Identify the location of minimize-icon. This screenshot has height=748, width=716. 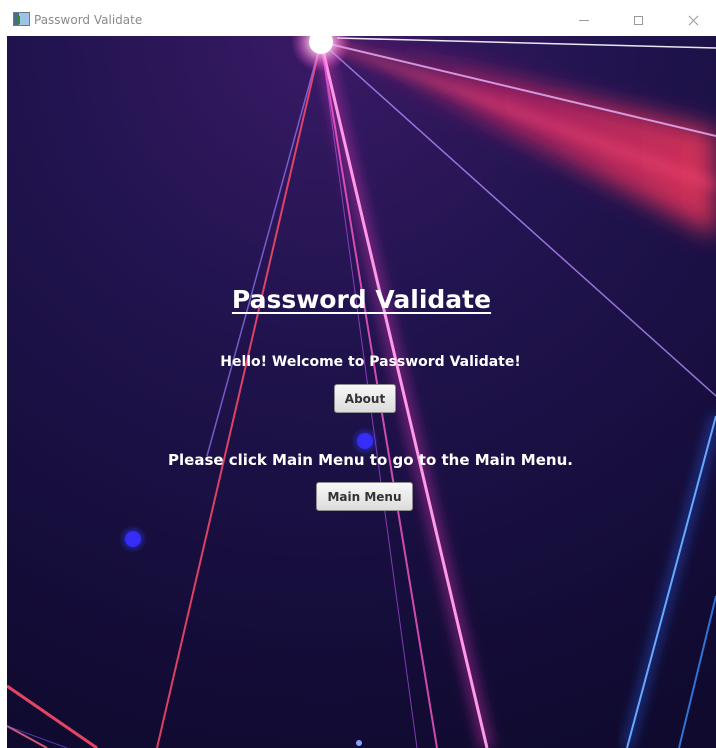
(584, 20).